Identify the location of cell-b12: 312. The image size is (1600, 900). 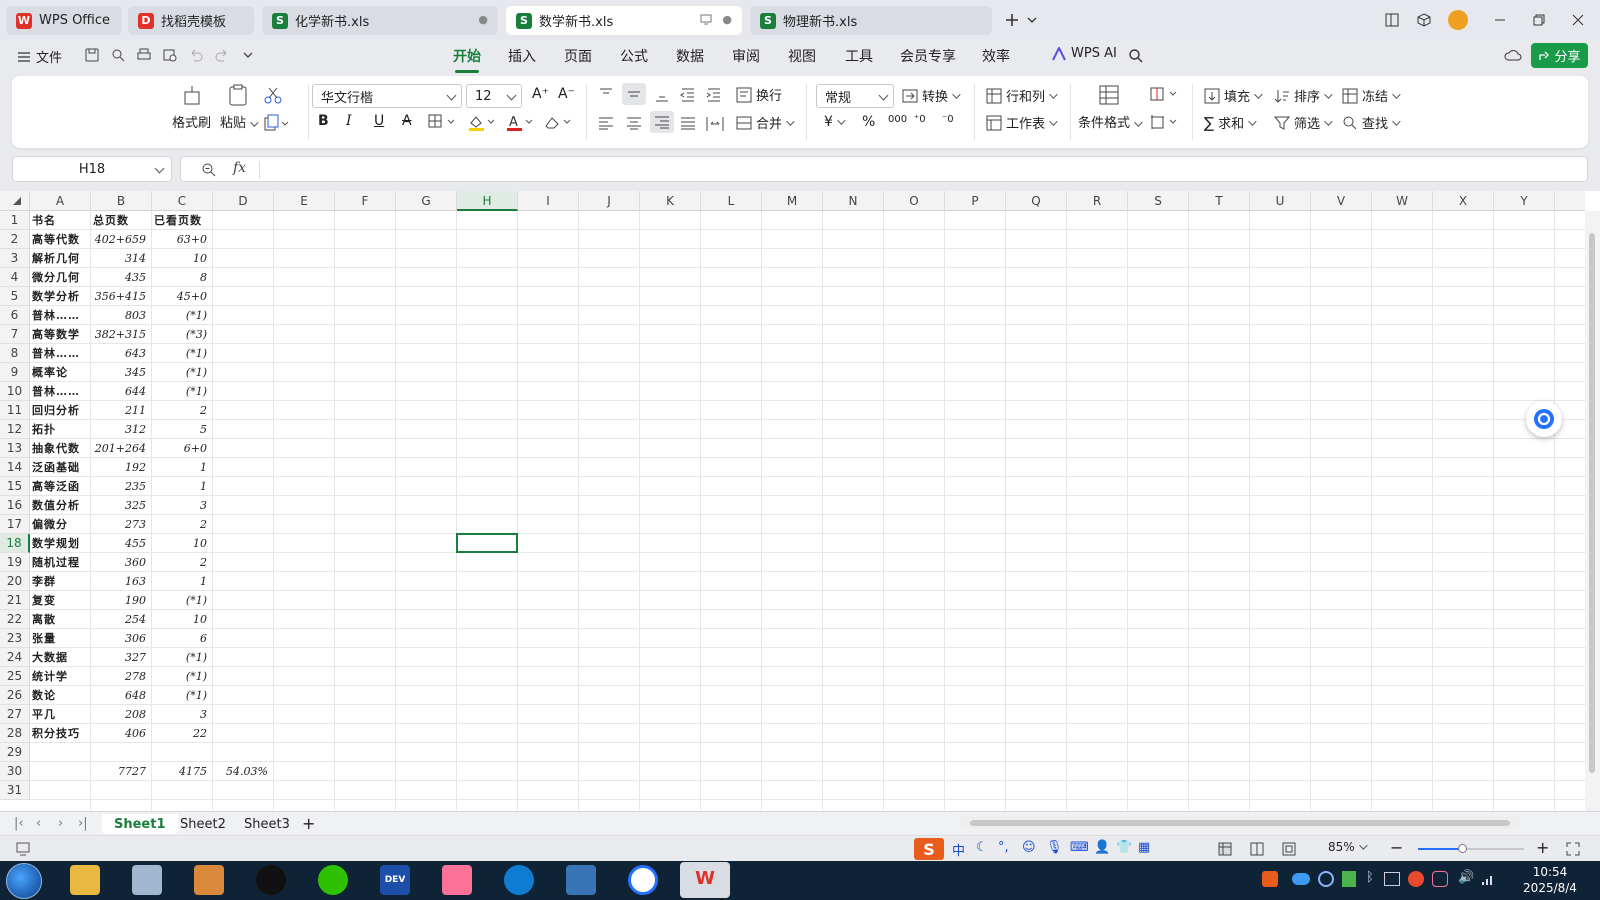
(121, 429).